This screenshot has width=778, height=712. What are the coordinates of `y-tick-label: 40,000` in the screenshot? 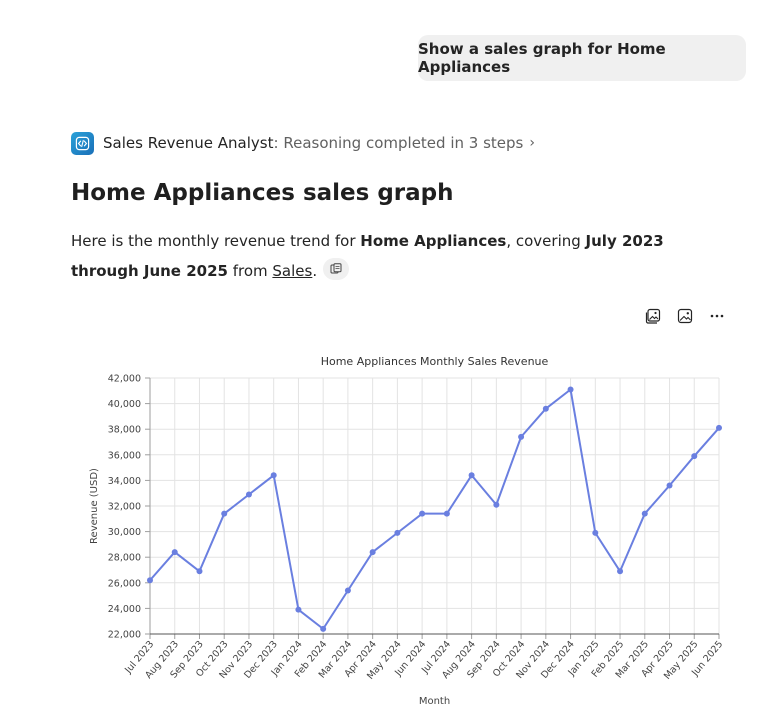 It's located at (124, 404).